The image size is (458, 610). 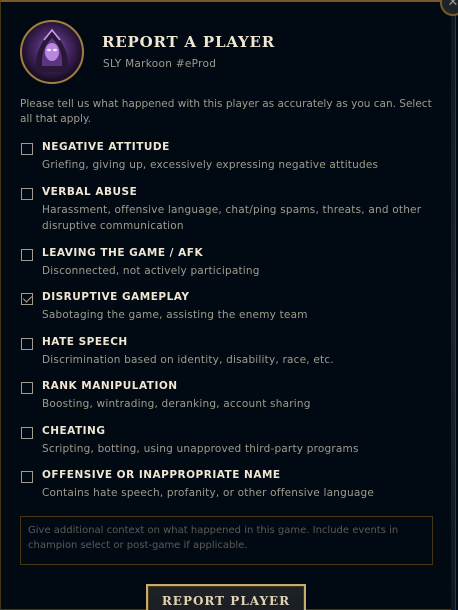 I want to click on option-title: RANK MANIPULATION, so click(x=110, y=386).